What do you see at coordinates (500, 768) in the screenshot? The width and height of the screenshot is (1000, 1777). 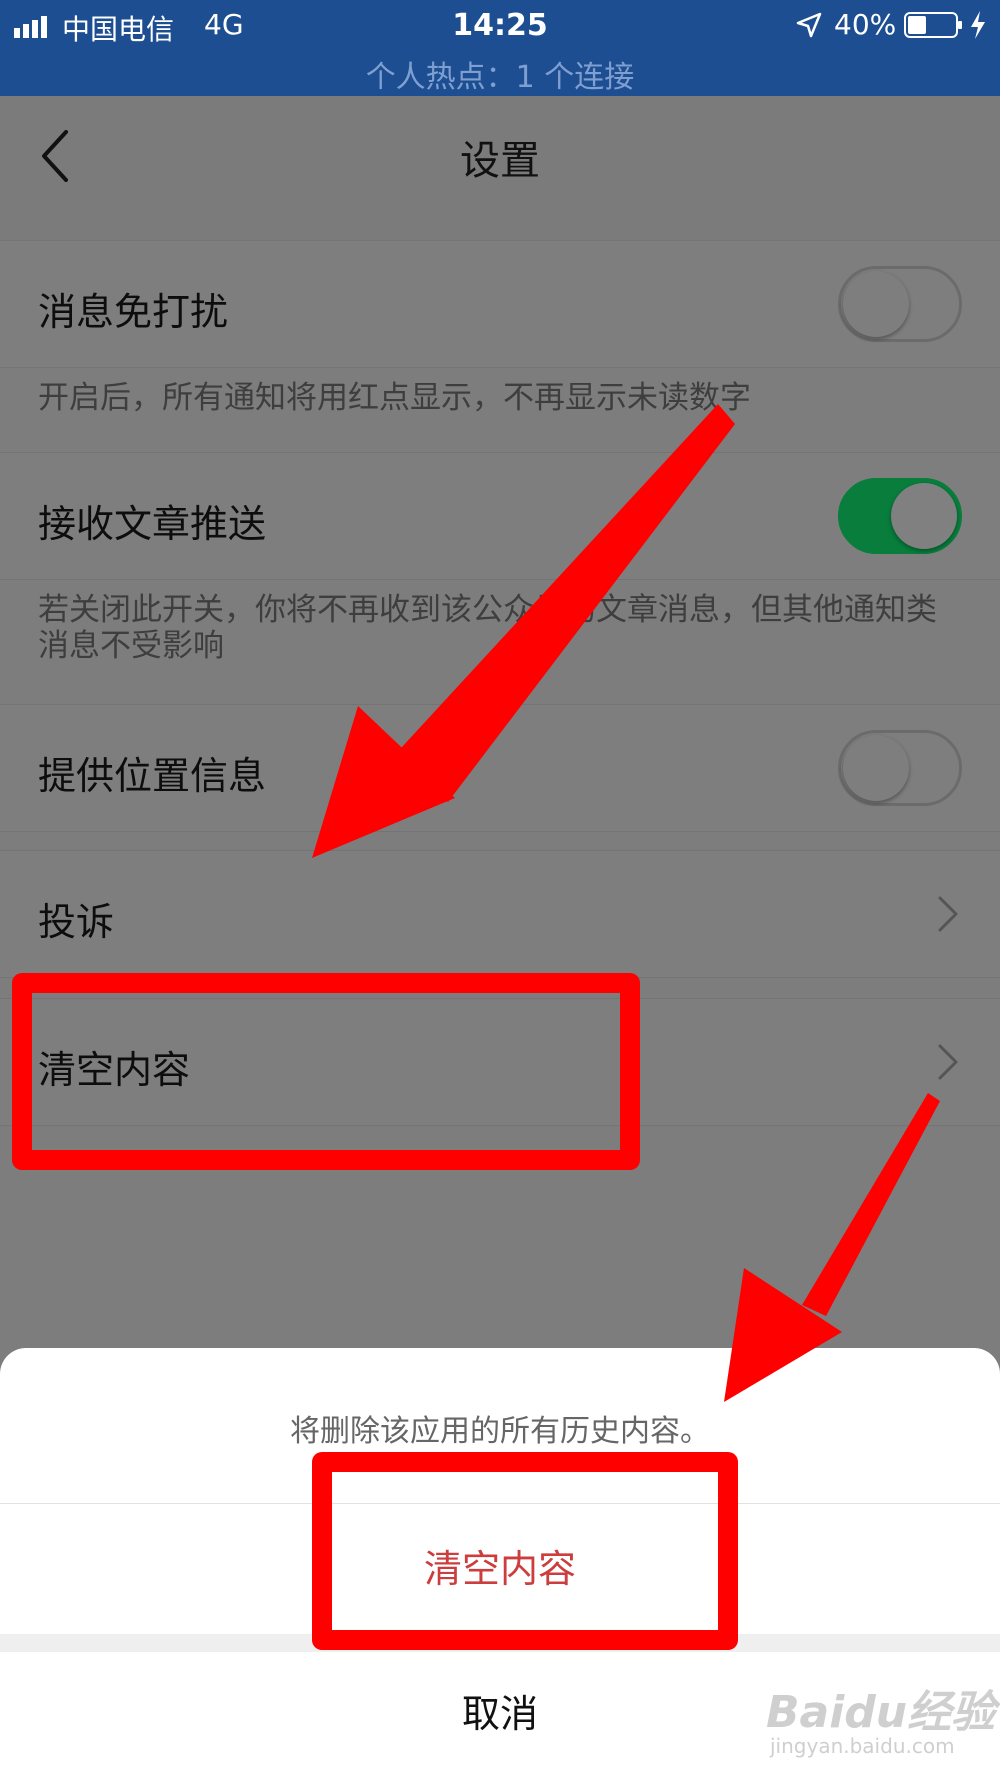 I see `setting-location: 提供位置信息` at bounding box center [500, 768].